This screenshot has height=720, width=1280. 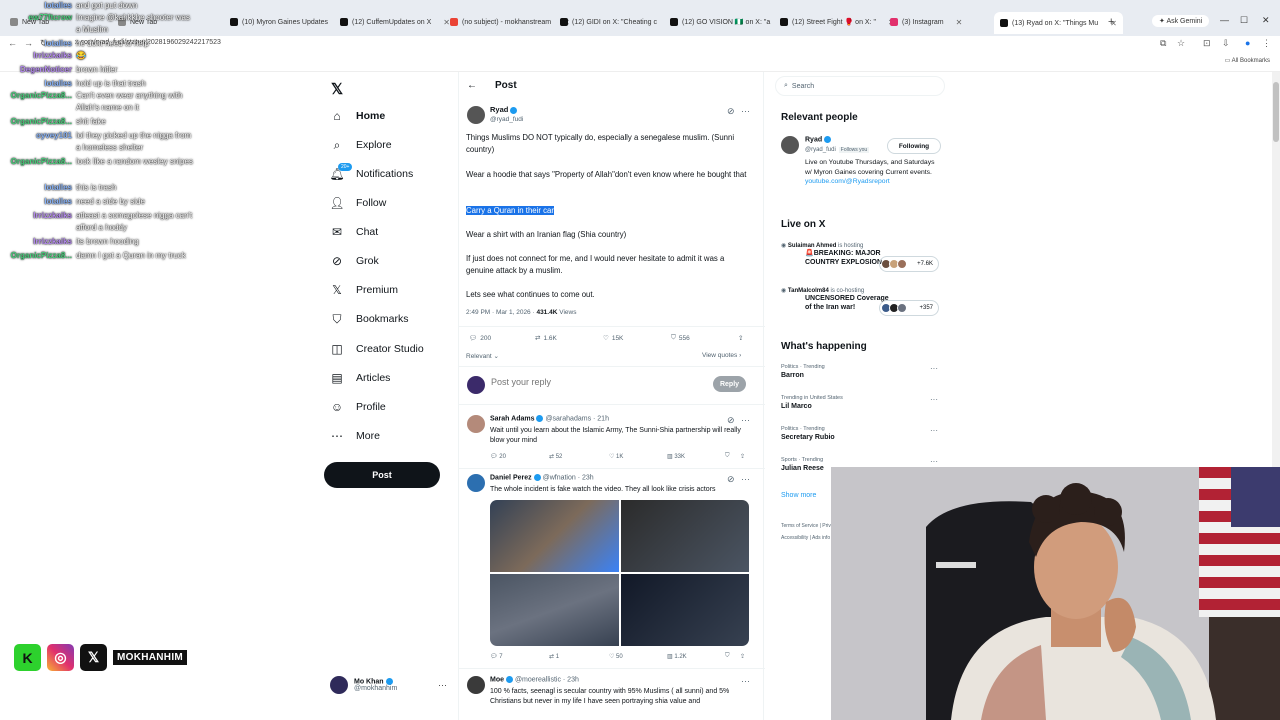 What do you see at coordinates (613, 338) in the screenshot?
I see `like-action: ♡ 15K` at bounding box center [613, 338].